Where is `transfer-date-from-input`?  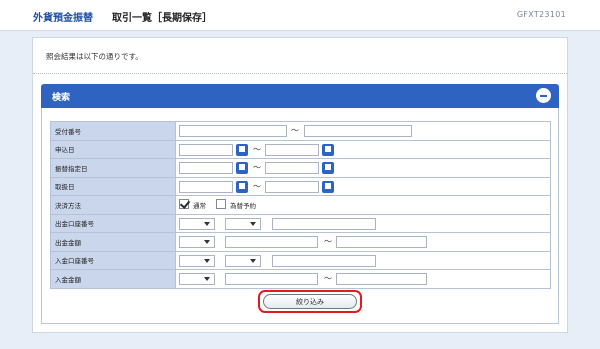
transfer-date-from-input is located at coordinates (206, 168).